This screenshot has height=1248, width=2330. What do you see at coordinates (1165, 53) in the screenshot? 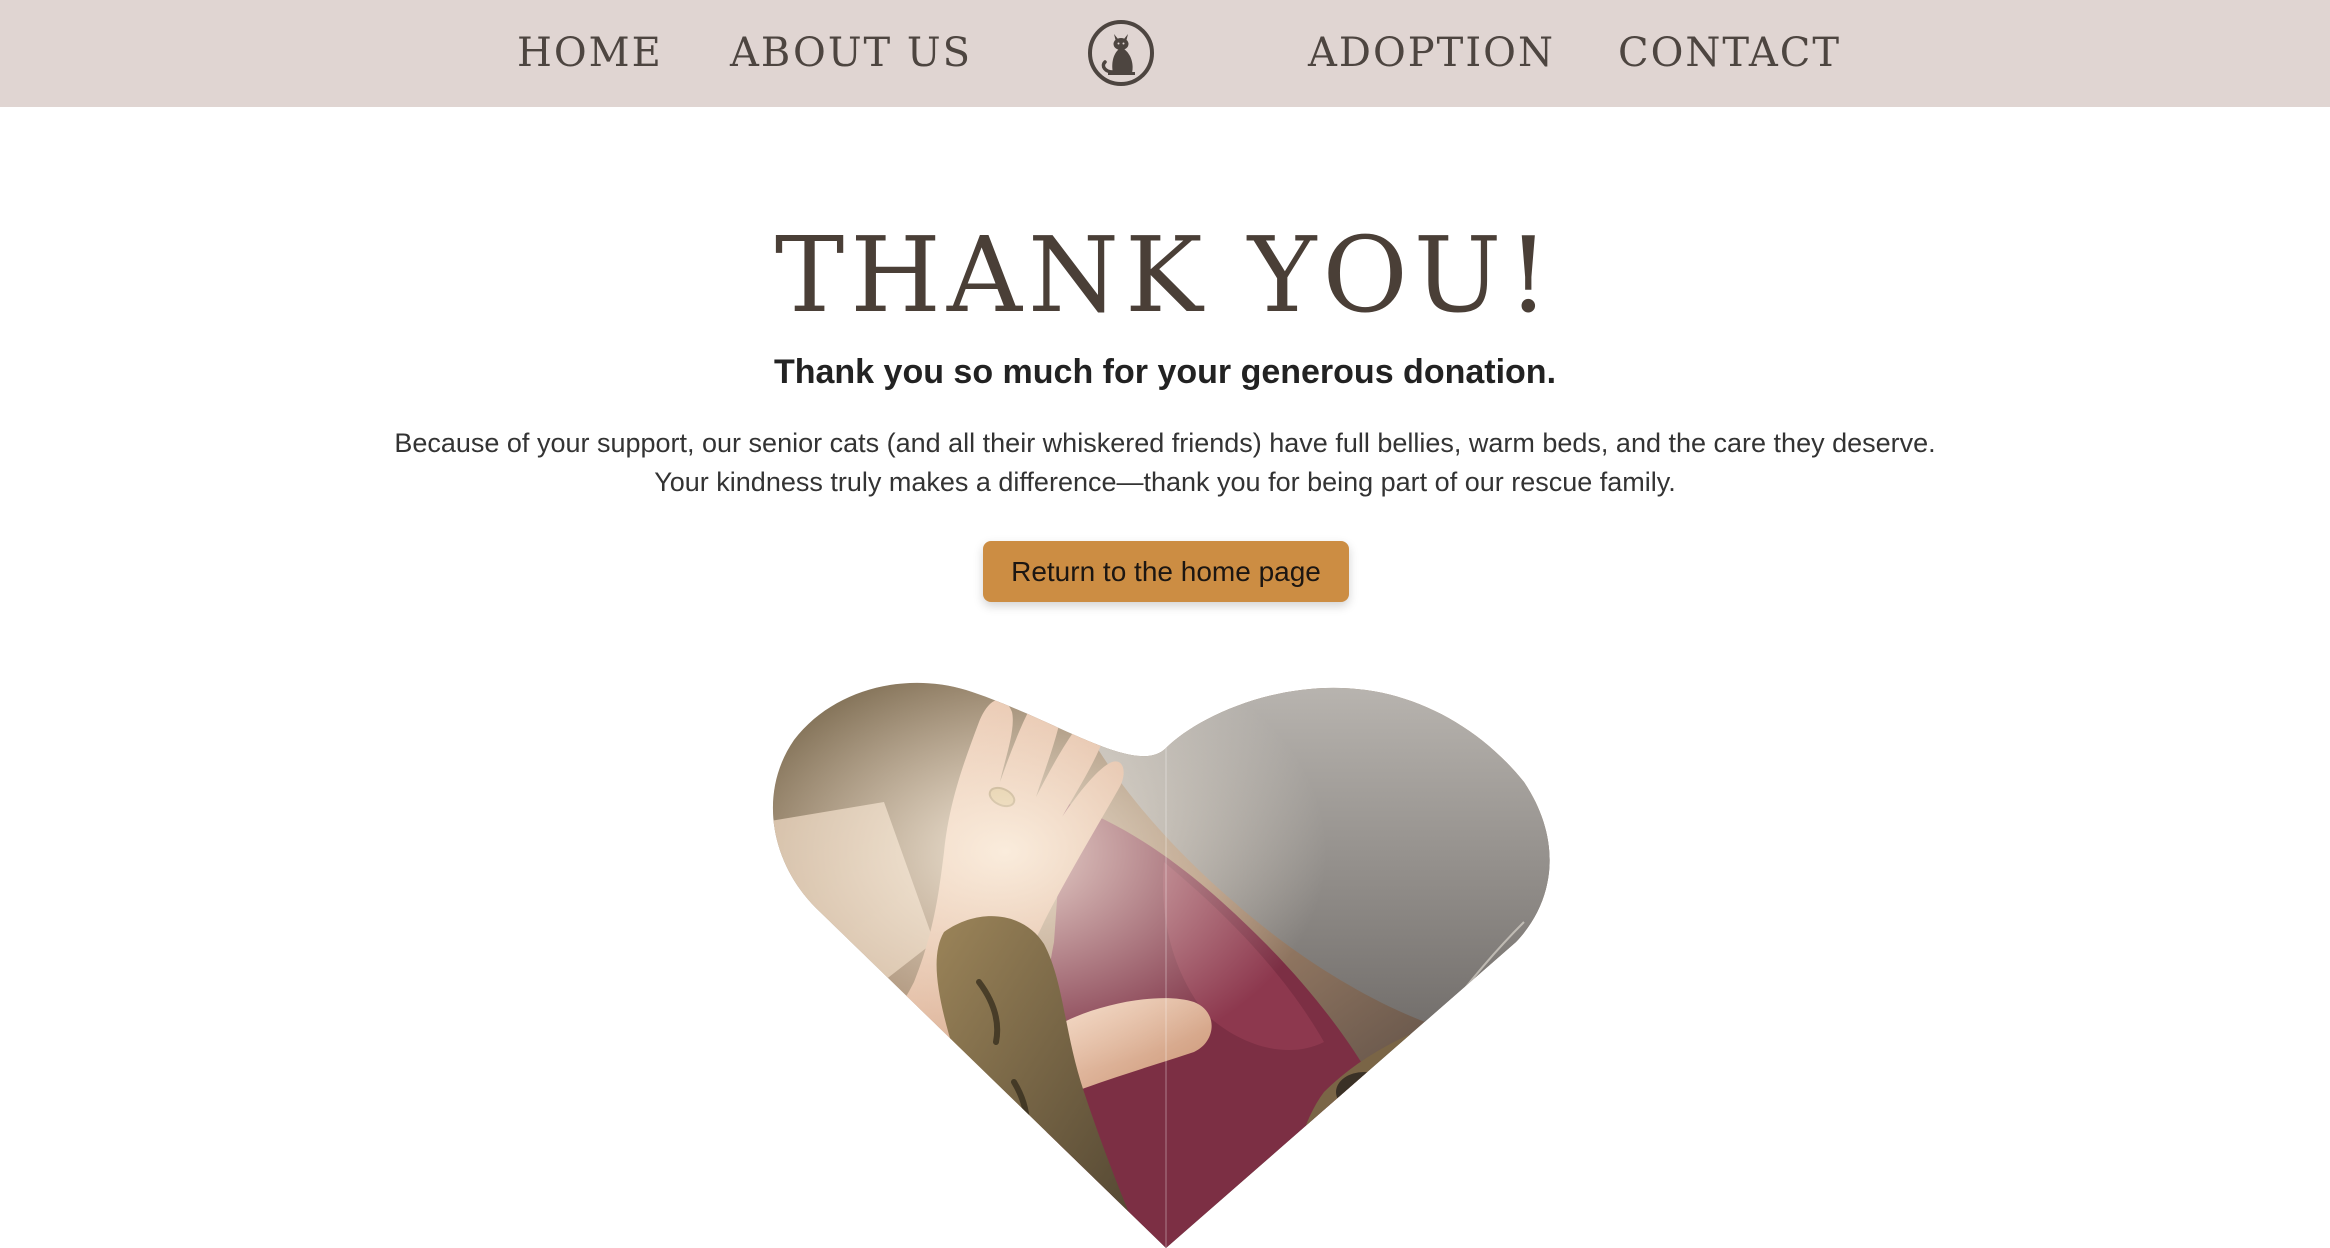
I see `top-nav: HOME ABOUT US ADOPTION CONTACT` at bounding box center [1165, 53].